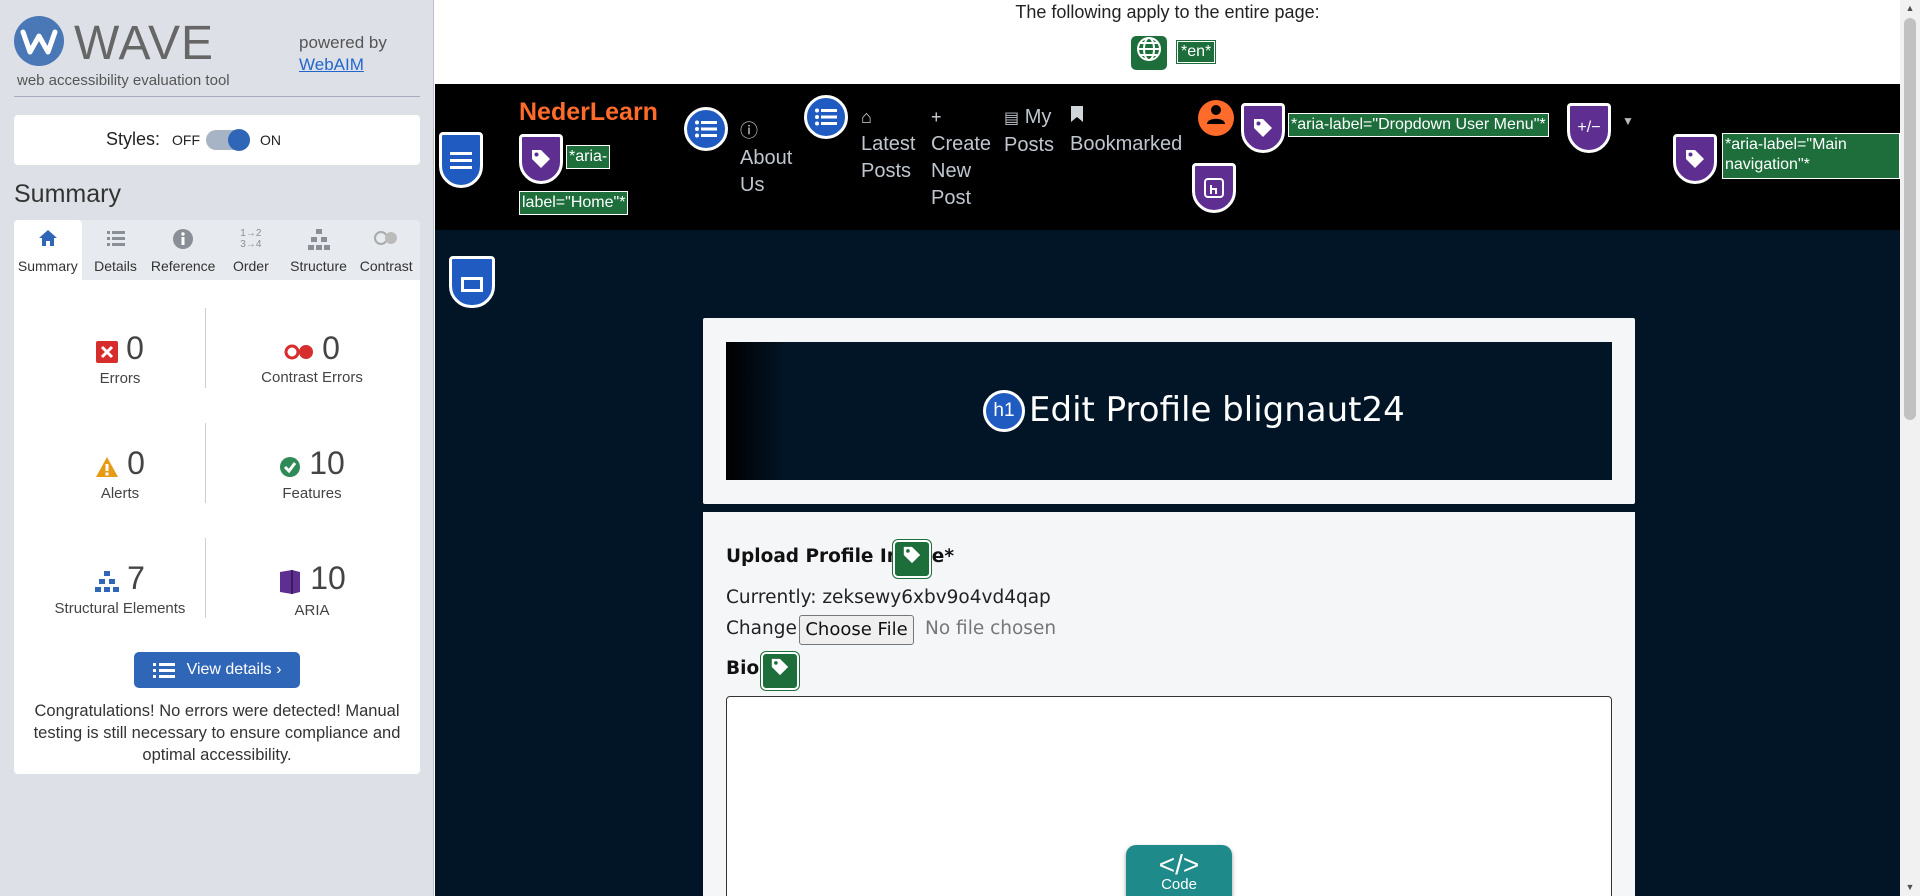 The height and width of the screenshot is (896, 1920). I want to click on navigation-icon, so click(461, 160).